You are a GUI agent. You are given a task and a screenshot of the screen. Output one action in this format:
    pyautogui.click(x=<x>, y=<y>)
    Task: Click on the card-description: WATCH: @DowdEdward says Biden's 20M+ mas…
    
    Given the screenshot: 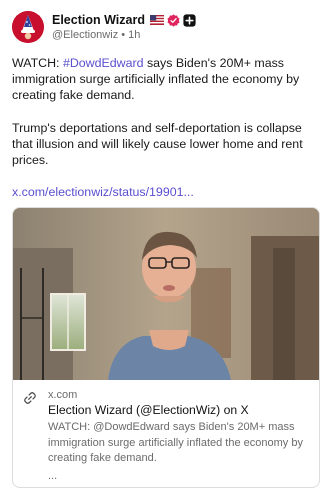 What is the action you would take?
    pyautogui.click(x=175, y=443)
    